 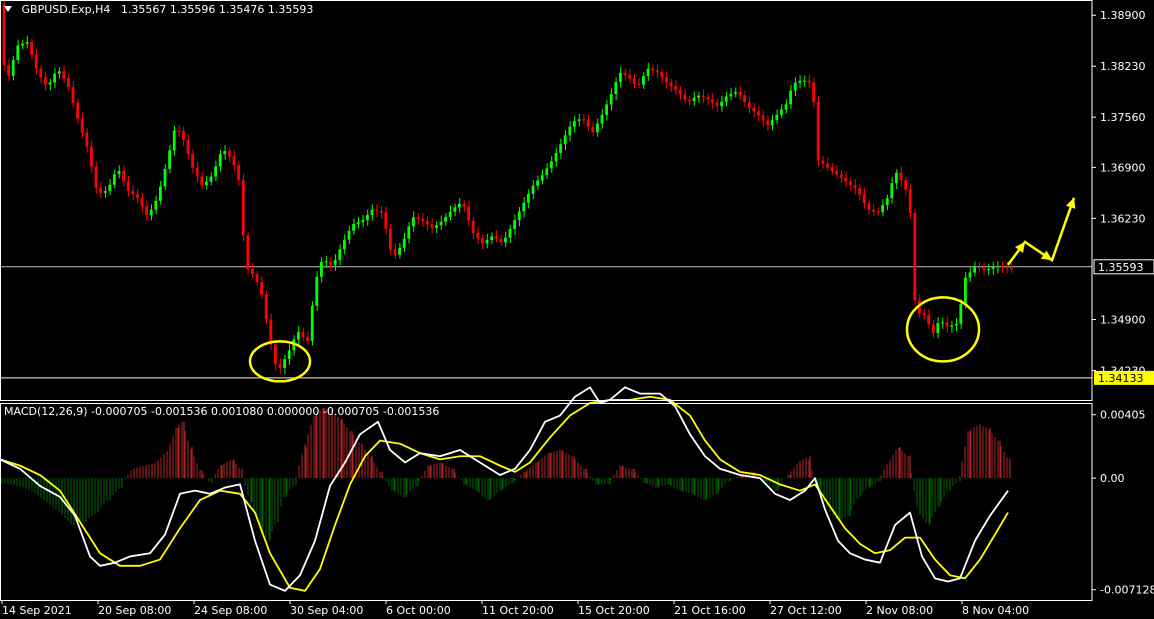 What do you see at coordinates (518, 610) in the screenshot?
I see `time-tick-label: 11 Oct 20:00` at bounding box center [518, 610].